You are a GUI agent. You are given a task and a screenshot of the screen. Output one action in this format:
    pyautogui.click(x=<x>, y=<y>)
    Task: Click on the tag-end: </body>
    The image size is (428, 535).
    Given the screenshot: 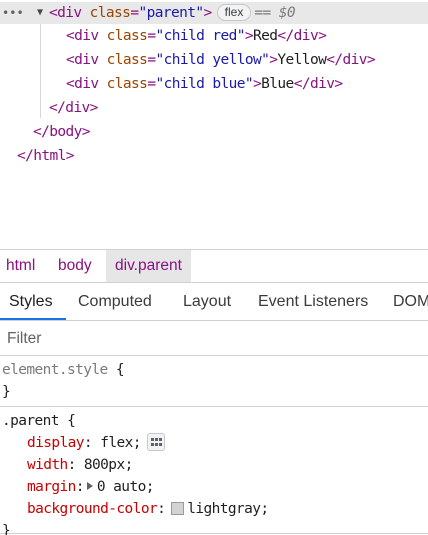 What is the action you would take?
    pyautogui.click(x=62, y=132)
    